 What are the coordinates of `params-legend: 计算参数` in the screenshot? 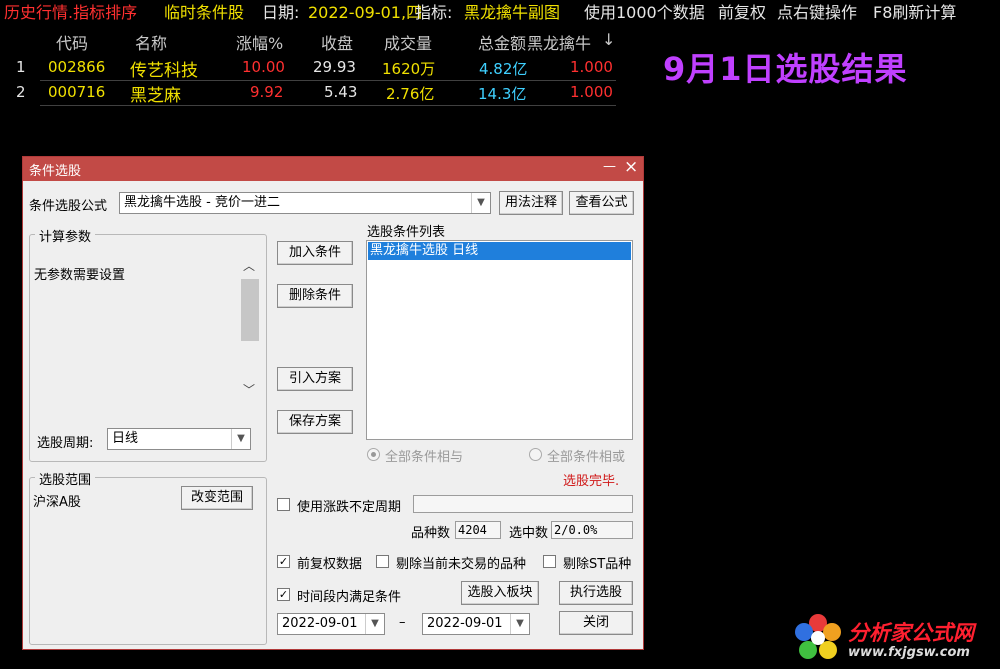 It's located at (65, 235).